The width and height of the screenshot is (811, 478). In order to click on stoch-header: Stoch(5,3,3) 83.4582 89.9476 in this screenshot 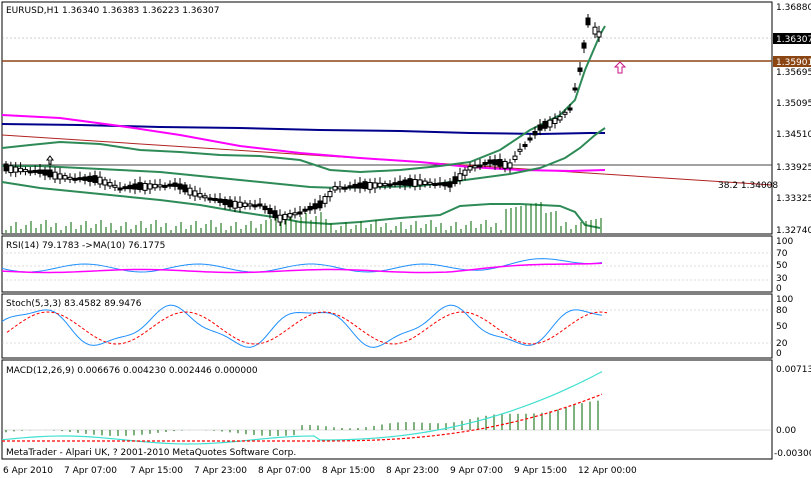, I will do `click(74, 304)`.